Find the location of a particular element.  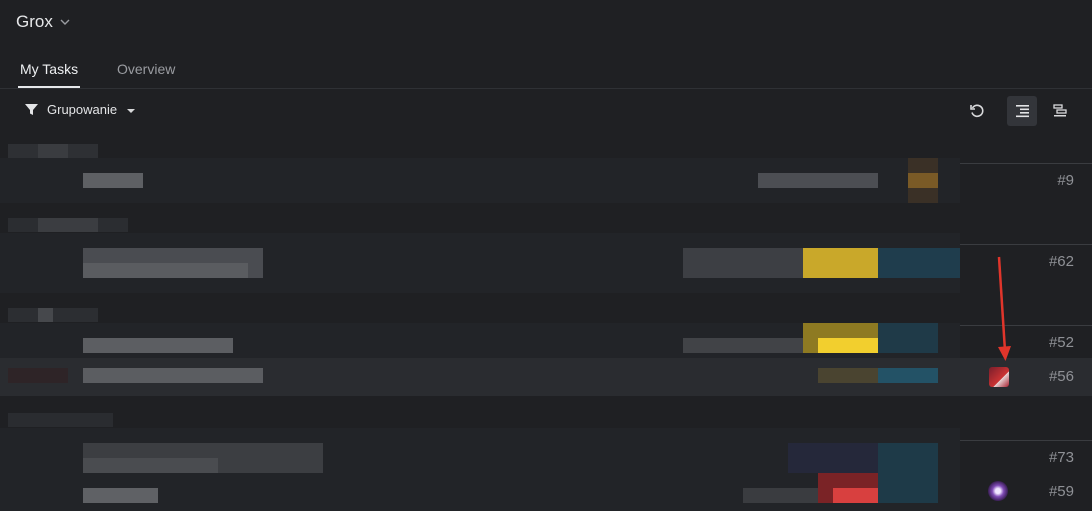

caret-down-icon is located at coordinates (131, 110).